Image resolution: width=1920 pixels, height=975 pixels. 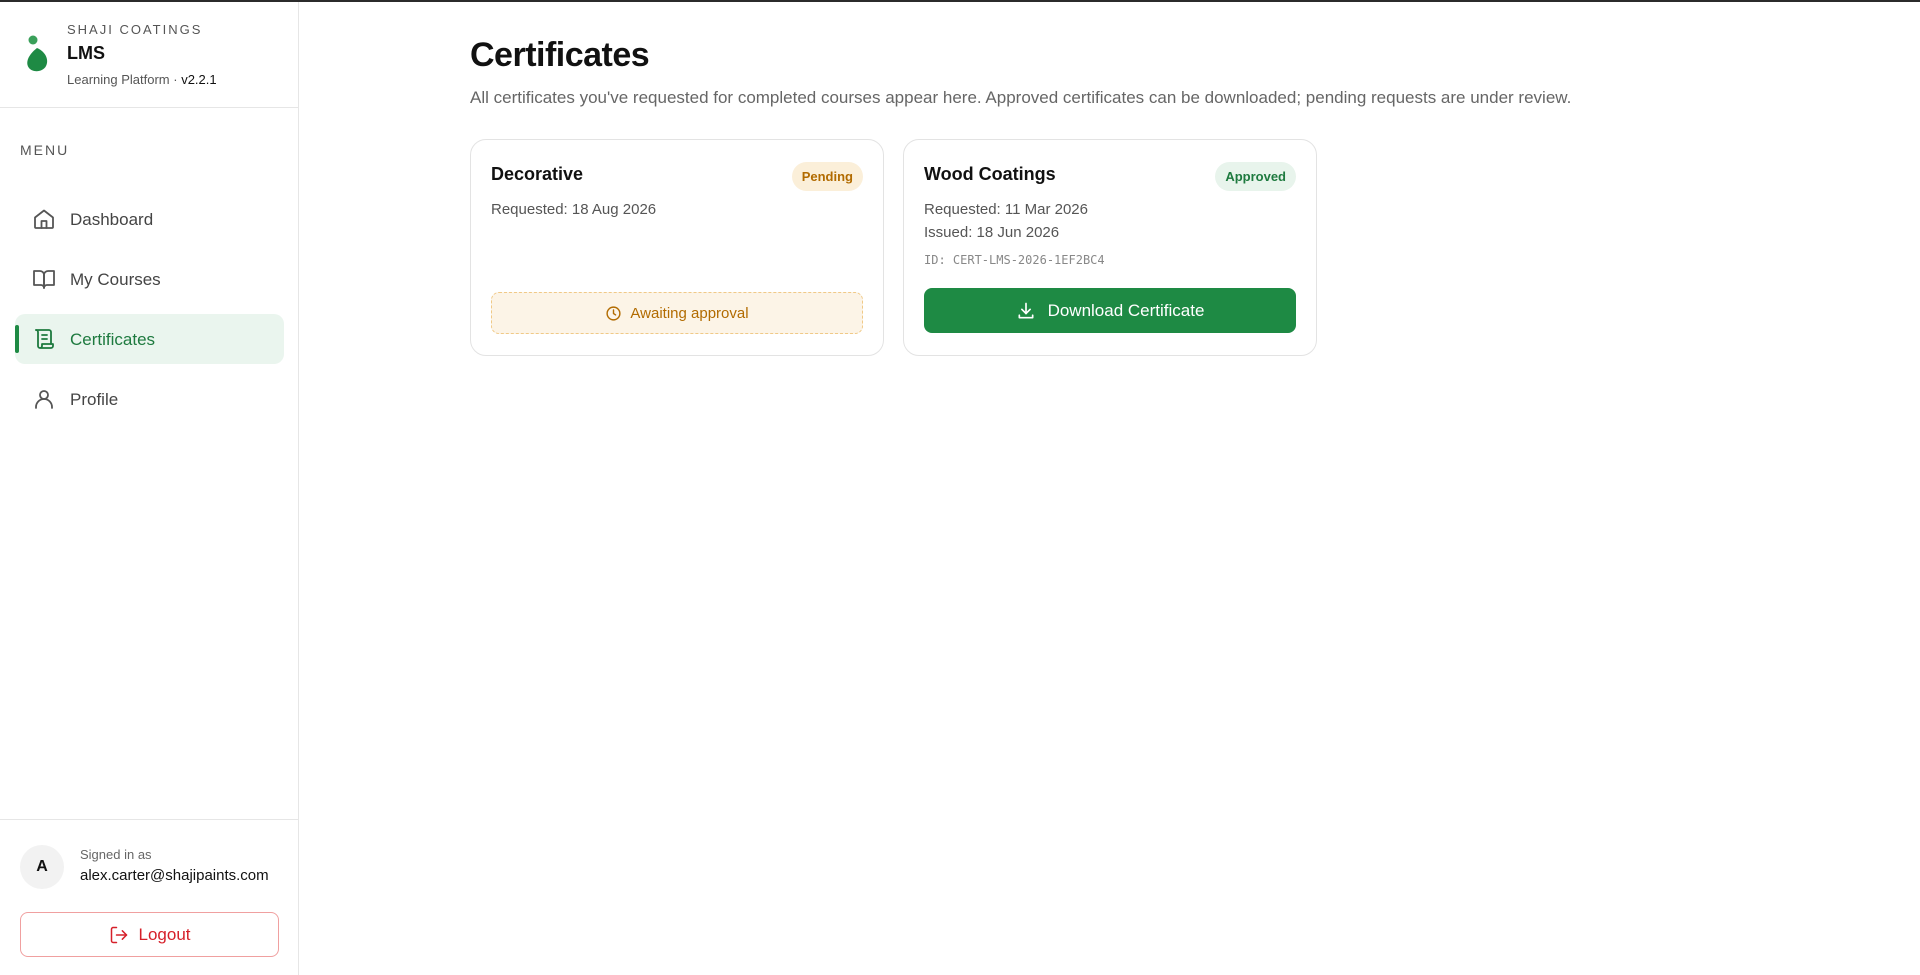 I want to click on logout-icon, so click(x=118, y=934).